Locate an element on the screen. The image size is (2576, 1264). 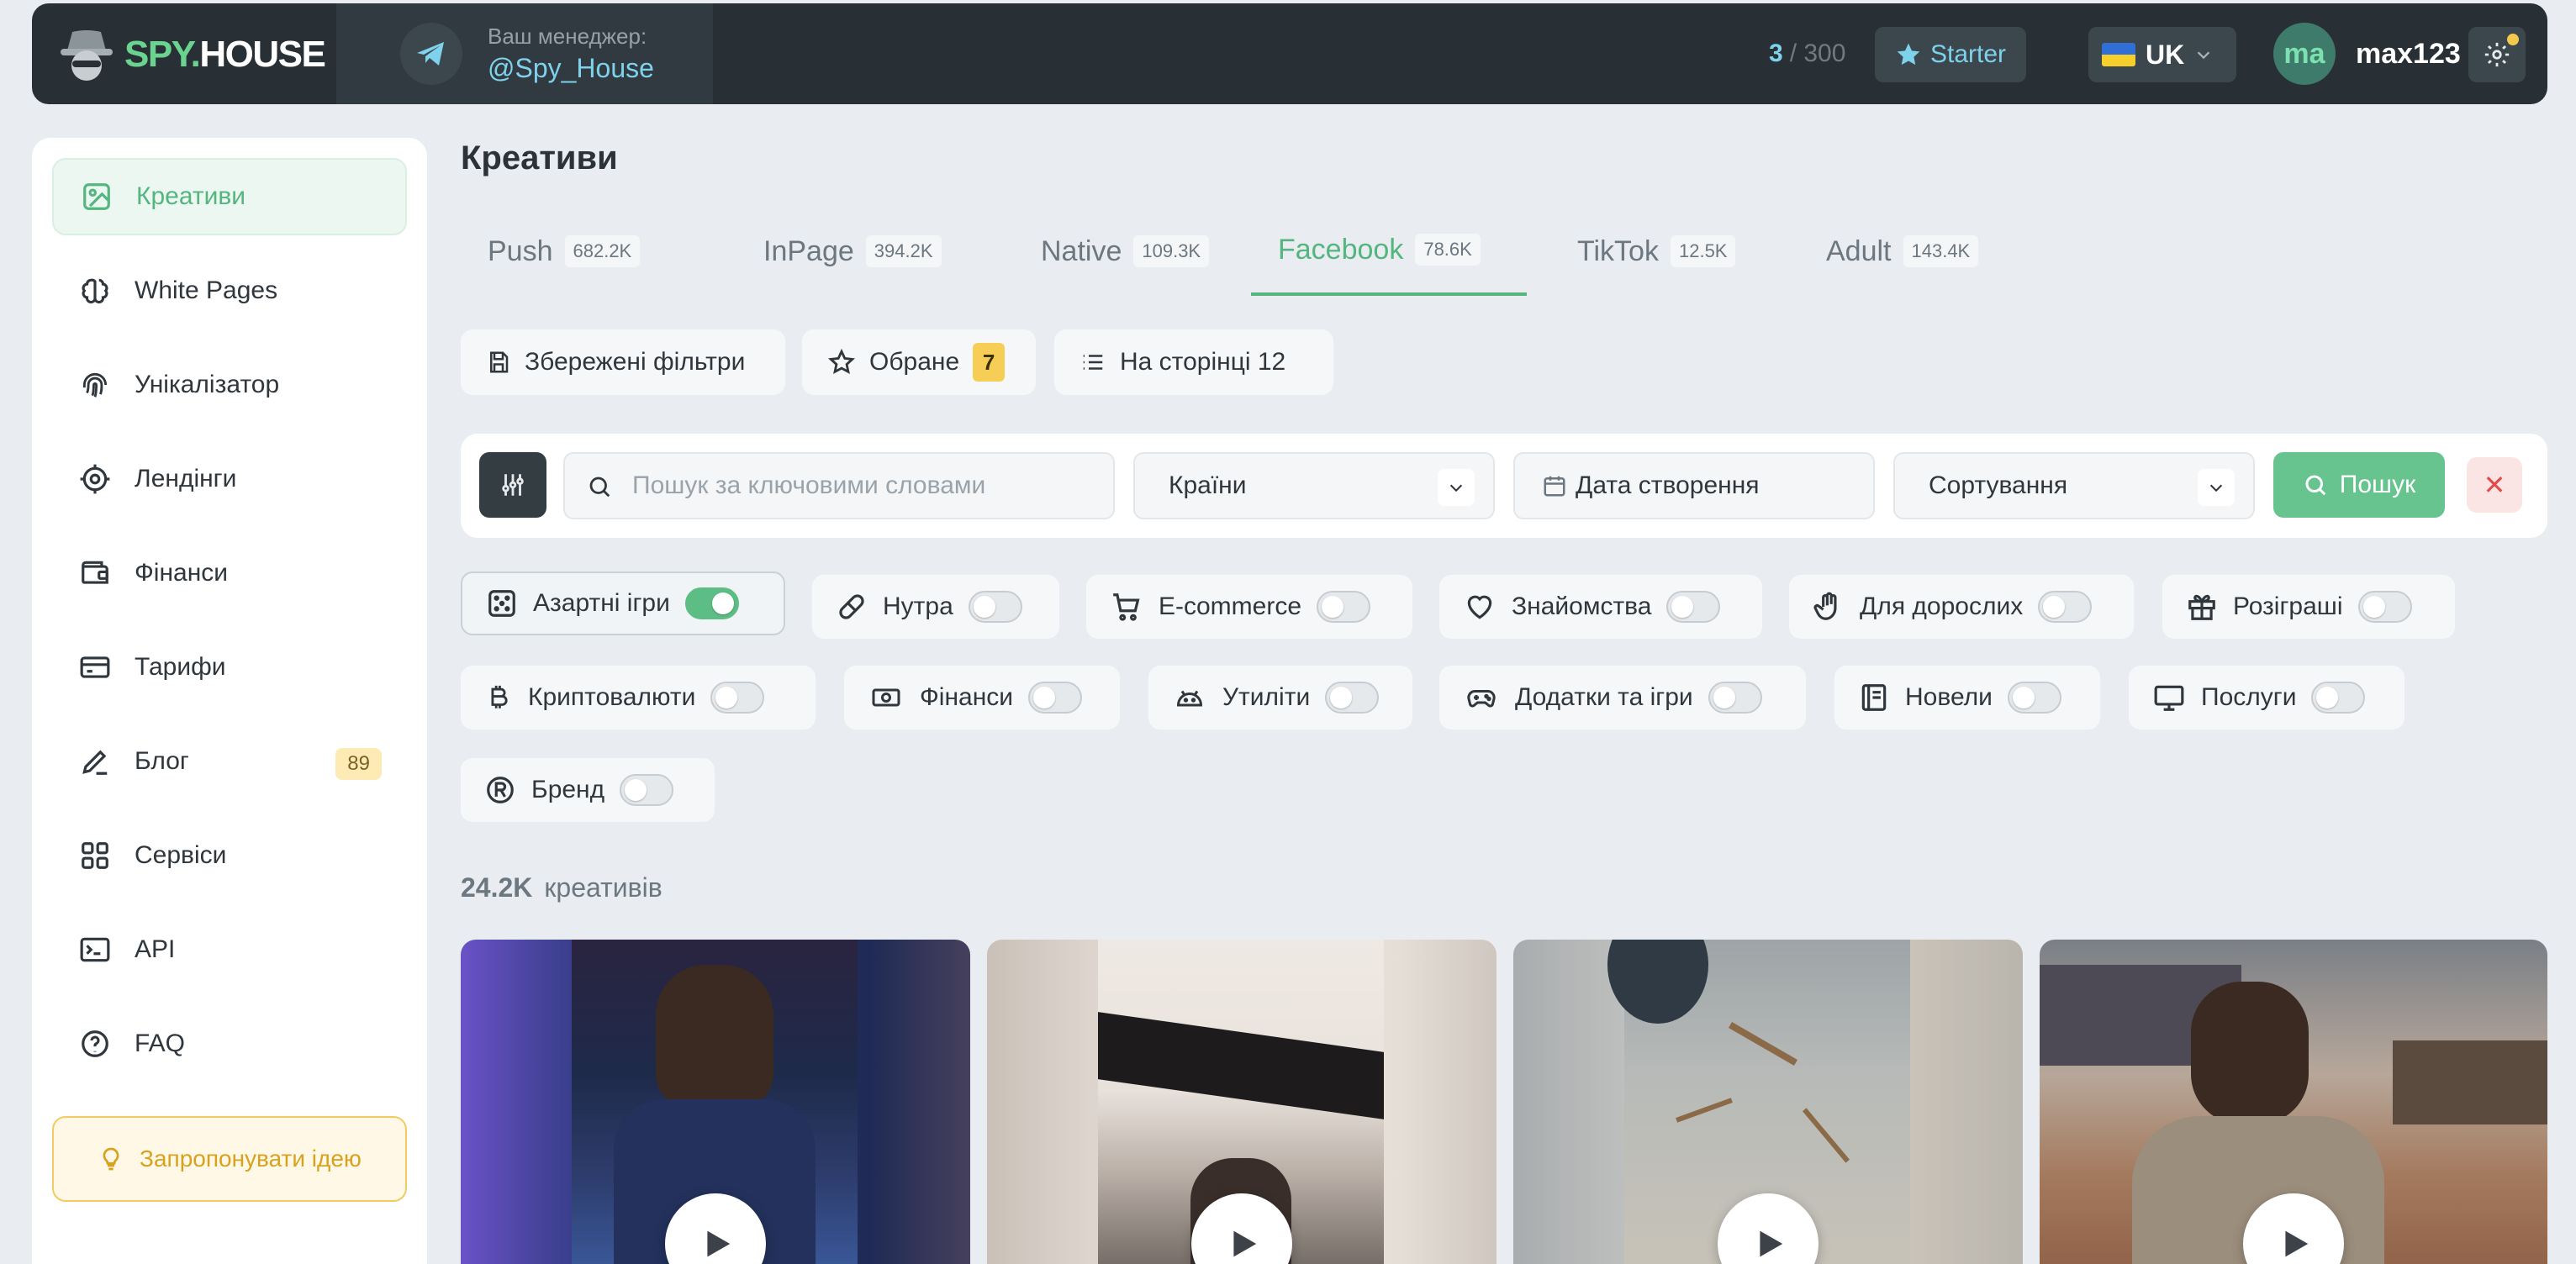
search-button: Пошук is located at coordinates (2359, 485).